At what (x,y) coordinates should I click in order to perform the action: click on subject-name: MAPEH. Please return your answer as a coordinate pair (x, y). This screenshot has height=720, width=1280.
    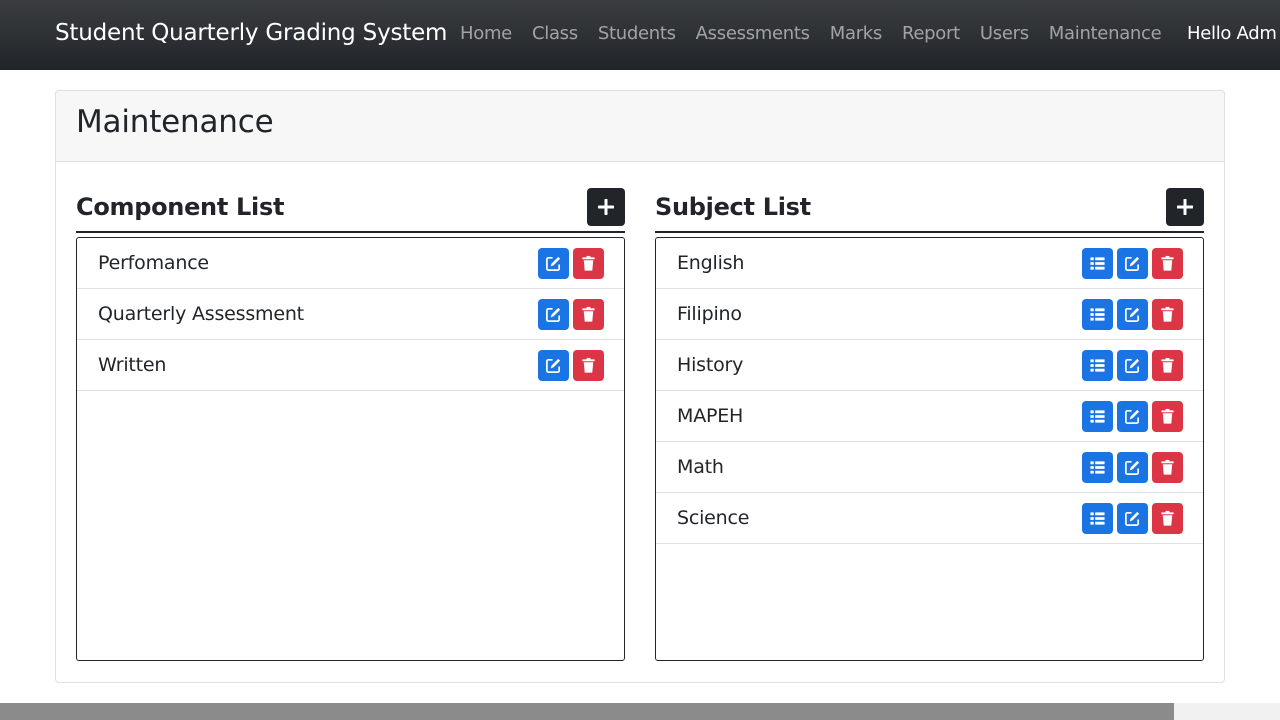
    Looking at the image, I should click on (710, 416).